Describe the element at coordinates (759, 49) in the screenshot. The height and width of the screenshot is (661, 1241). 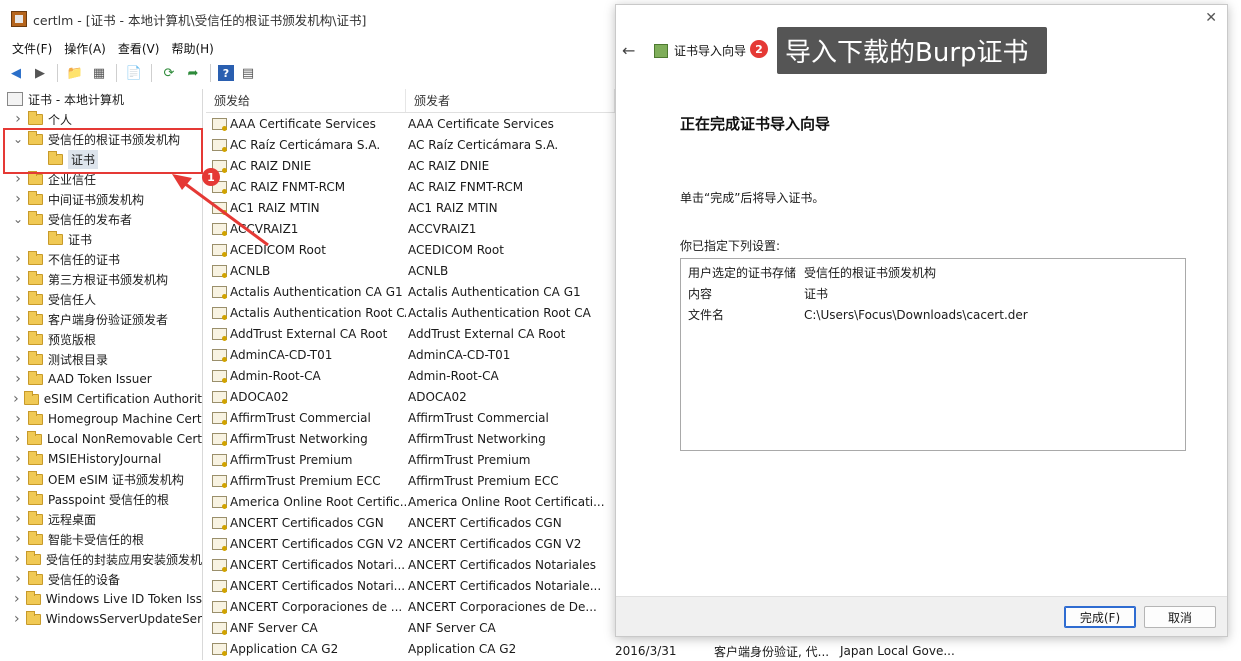
I see `annotation-marker-2: 2` at that location.